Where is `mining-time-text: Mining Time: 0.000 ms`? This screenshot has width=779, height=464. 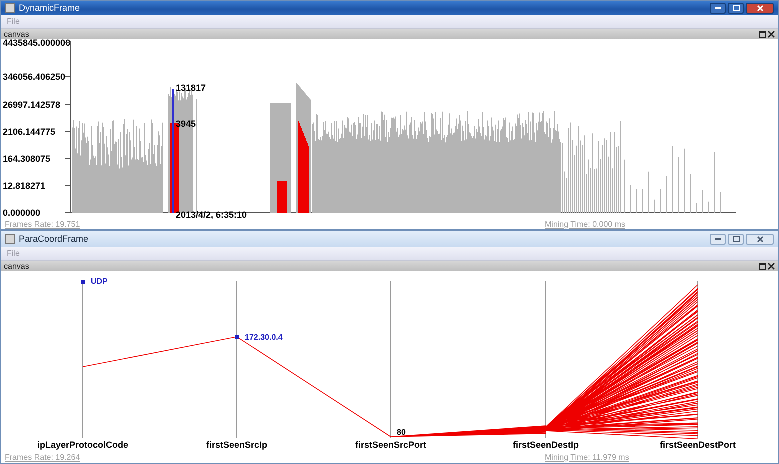
mining-time-text: Mining Time: 0.000 ms is located at coordinates (585, 224).